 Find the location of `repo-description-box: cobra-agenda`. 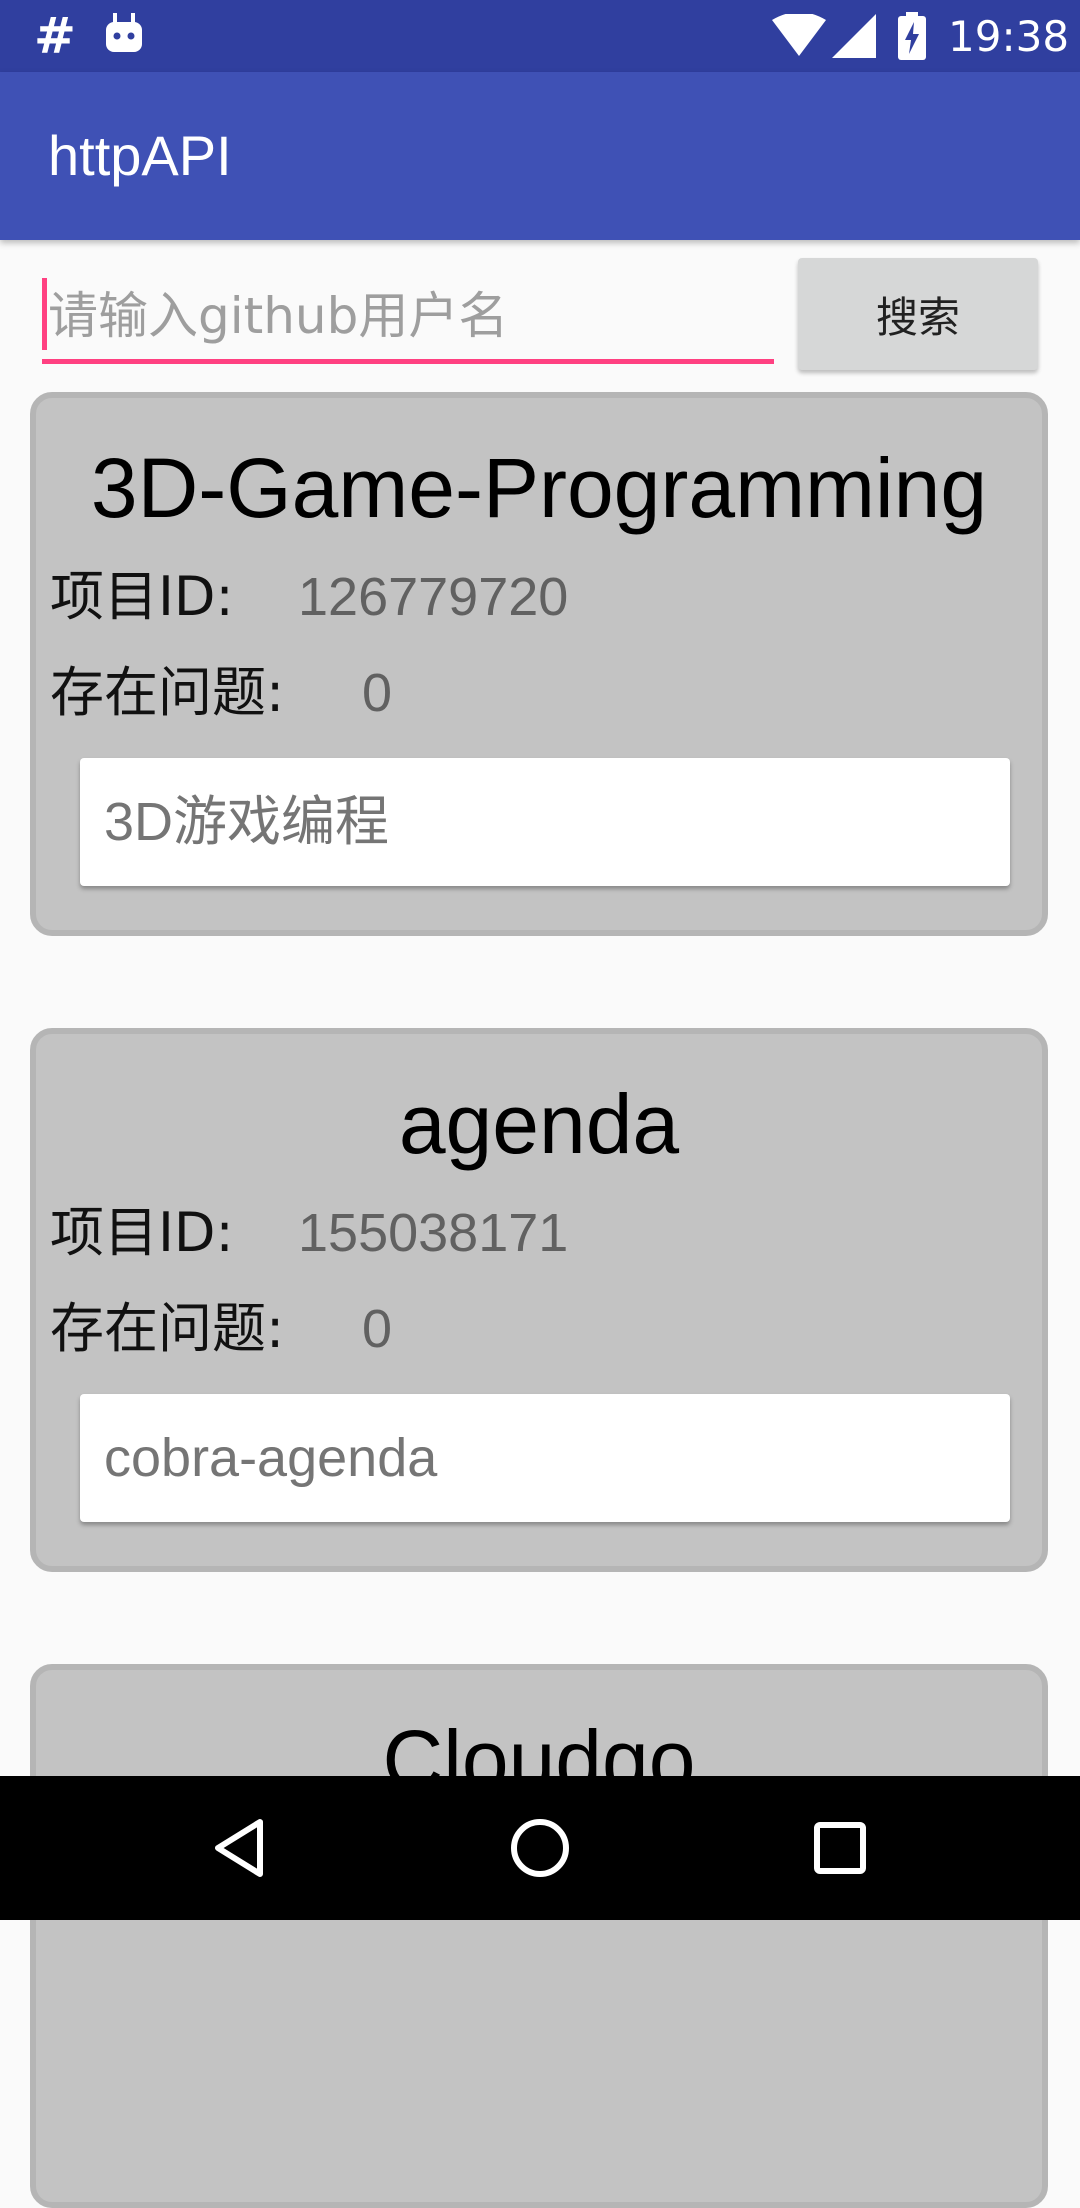

repo-description-box: cobra-agenda is located at coordinates (545, 1458).